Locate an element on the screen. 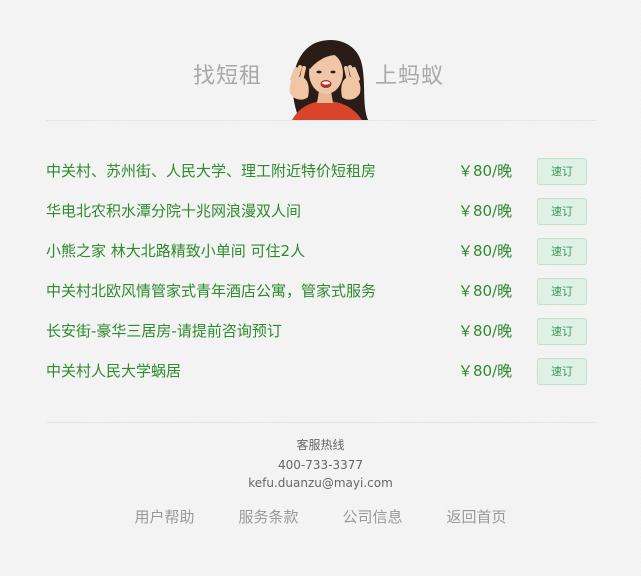 This screenshot has width=641, height=576. listing-row: 中关村、苏州街、人民大学、理工附近特价短租房 ￥80/晚 速订 is located at coordinates (321, 172).